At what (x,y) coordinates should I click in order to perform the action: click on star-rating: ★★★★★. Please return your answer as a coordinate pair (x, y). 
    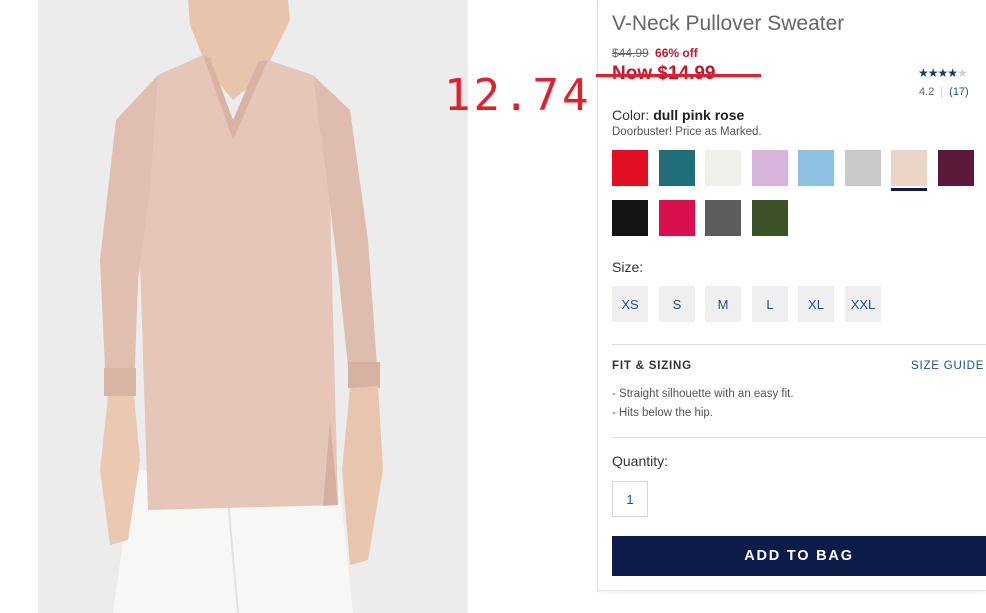
    Looking at the image, I should click on (943, 73).